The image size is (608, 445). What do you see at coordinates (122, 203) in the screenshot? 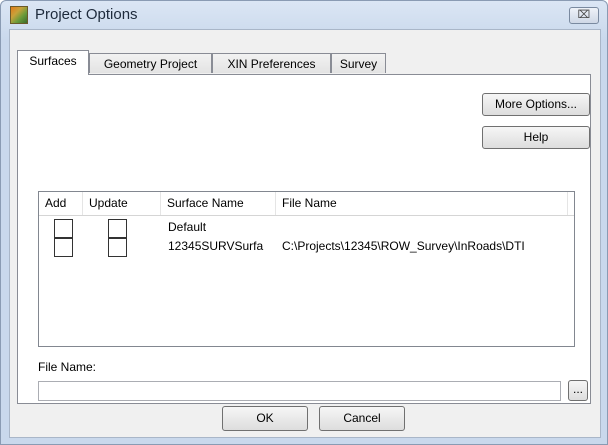
I see `column-header-update: Update` at bounding box center [122, 203].